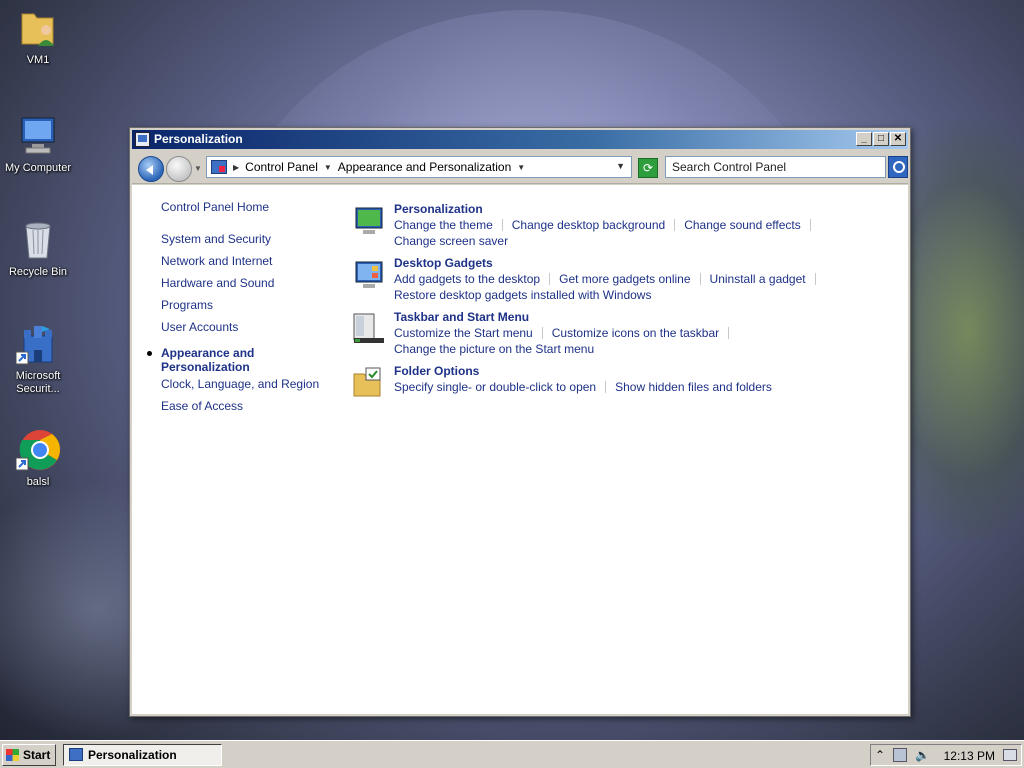 This screenshot has width=1024, height=768. I want to click on maximize-button: □, so click(881, 139).